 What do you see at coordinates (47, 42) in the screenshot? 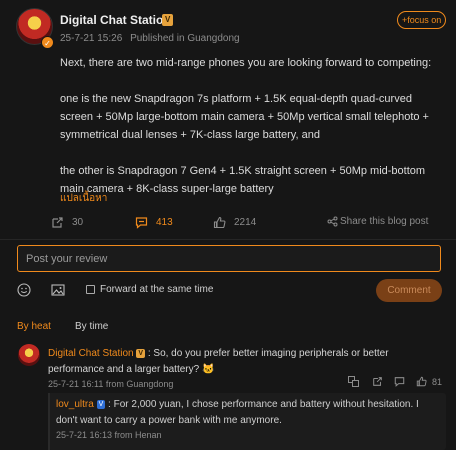
I see `verified-badge-icon: ✓` at bounding box center [47, 42].